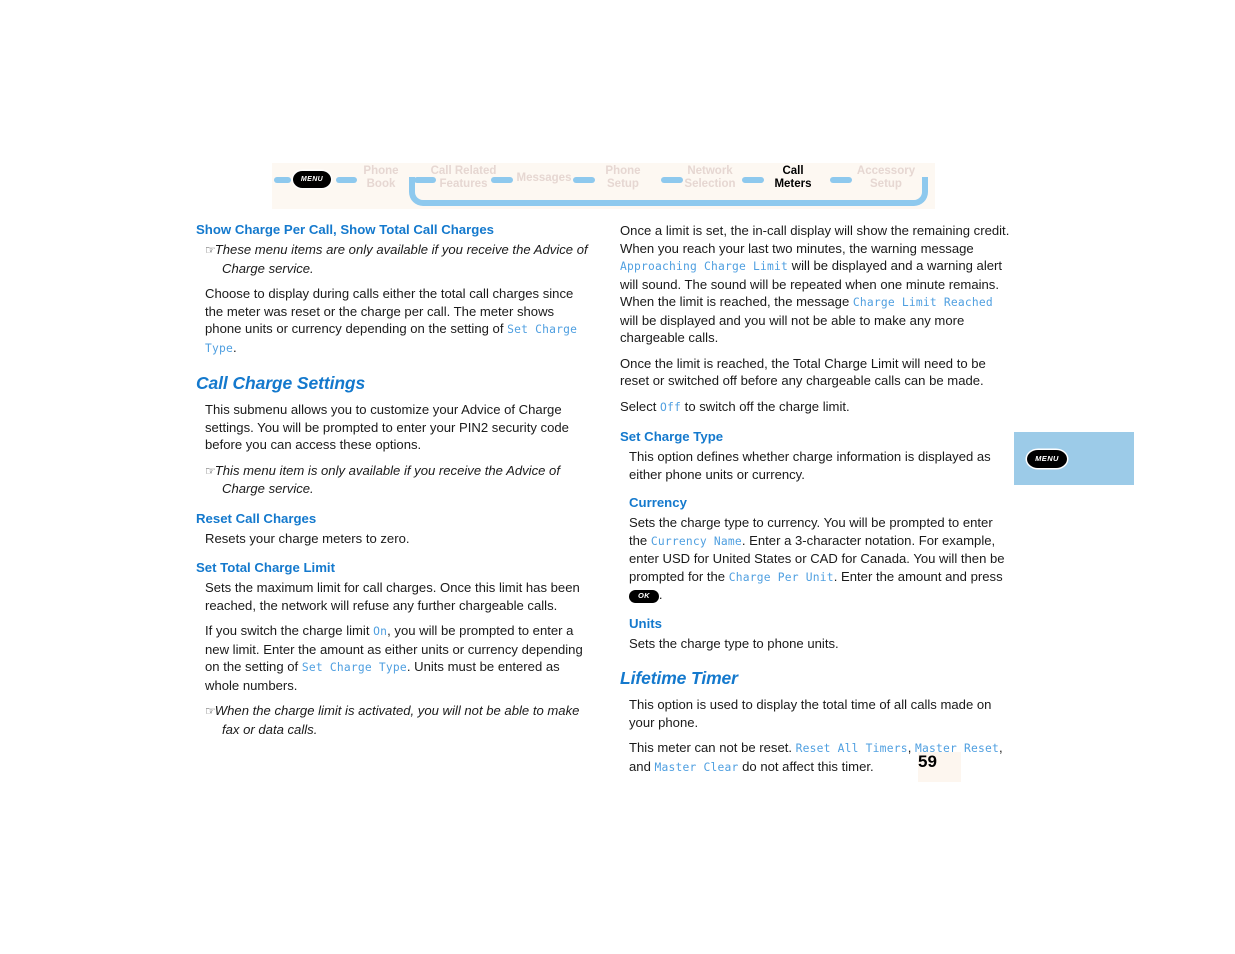 The image size is (1235, 954). Describe the element at coordinates (672, 436) in the screenshot. I see `heading-set-charge-type: Set Charge Type` at that location.